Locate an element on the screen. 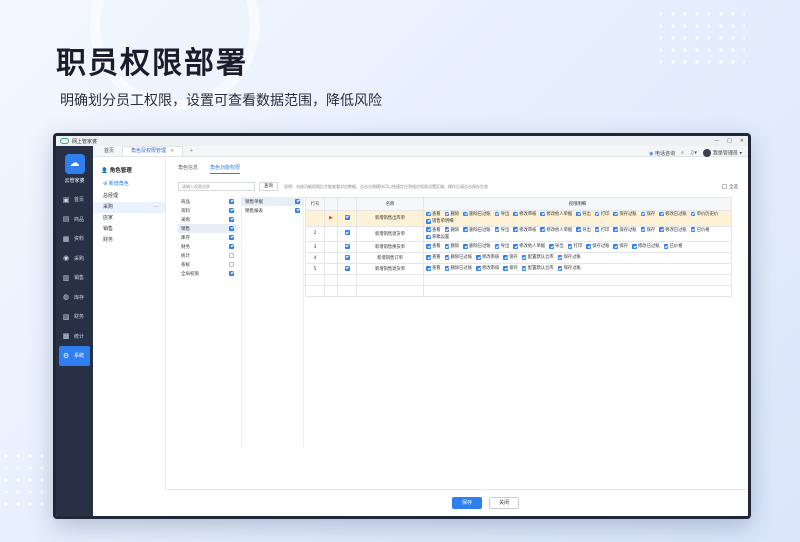  tab-role-info: 角色信息 is located at coordinates (188, 169).